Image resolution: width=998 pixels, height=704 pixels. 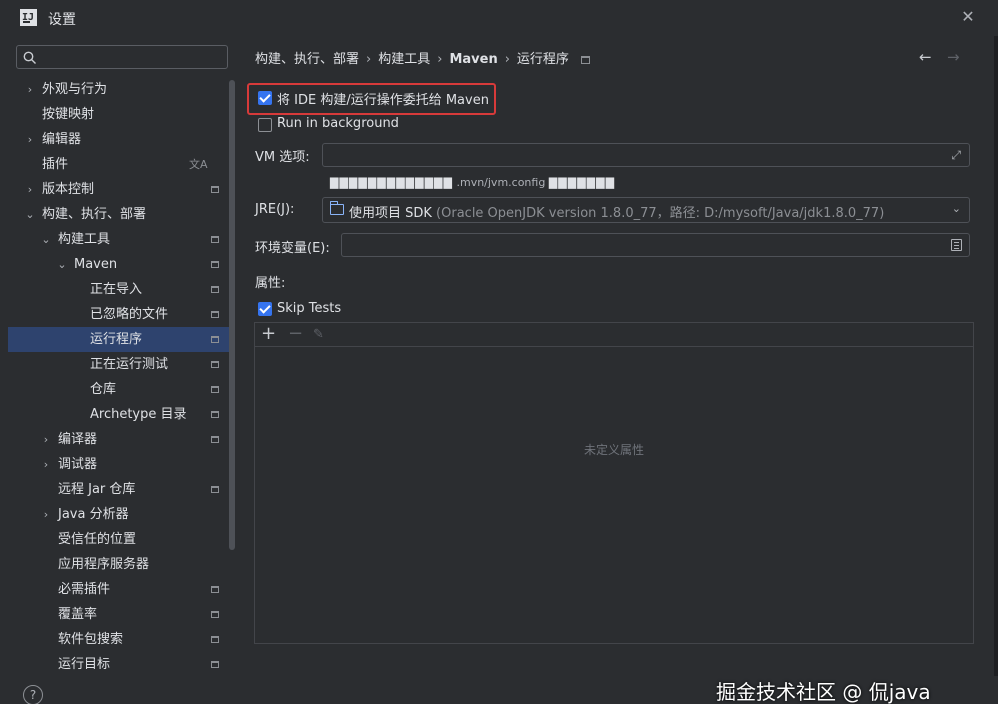 What do you see at coordinates (198, 164) in the screenshot?
I see `translate-icon: 文A` at bounding box center [198, 164].